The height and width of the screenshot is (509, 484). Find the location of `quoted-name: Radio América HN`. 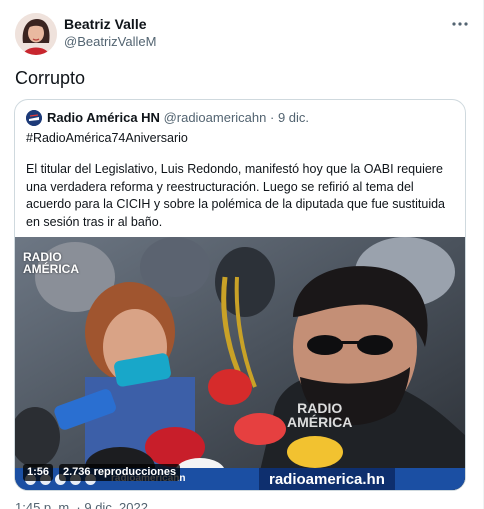

quoted-name: Radio América HN is located at coordinates (103, 117).